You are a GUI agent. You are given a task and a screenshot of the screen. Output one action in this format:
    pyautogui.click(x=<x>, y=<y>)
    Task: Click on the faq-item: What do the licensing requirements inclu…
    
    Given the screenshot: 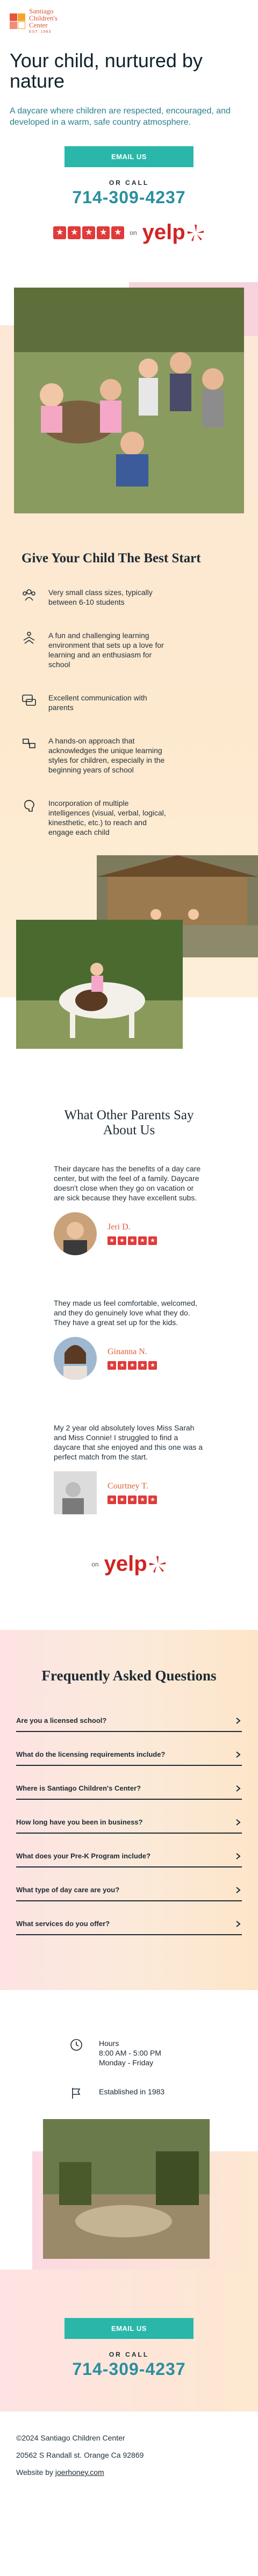 What is the action you would take?
    pyautogui.click(x=129, y=1755)
    